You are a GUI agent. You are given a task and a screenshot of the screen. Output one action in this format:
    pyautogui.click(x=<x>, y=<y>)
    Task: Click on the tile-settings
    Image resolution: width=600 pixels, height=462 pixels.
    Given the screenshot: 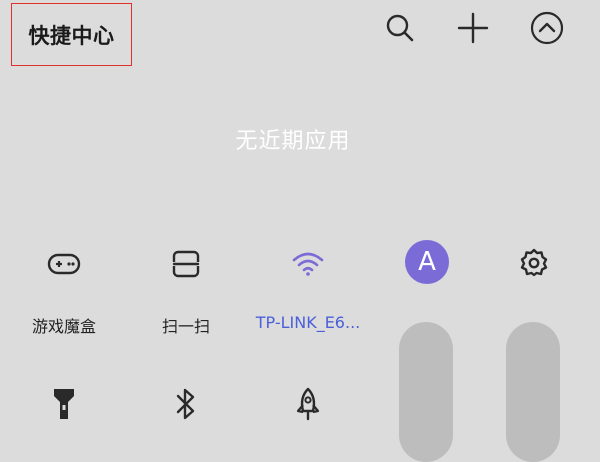 What is the action you would take?
    pyautogui.click(x=534, y=262)
    